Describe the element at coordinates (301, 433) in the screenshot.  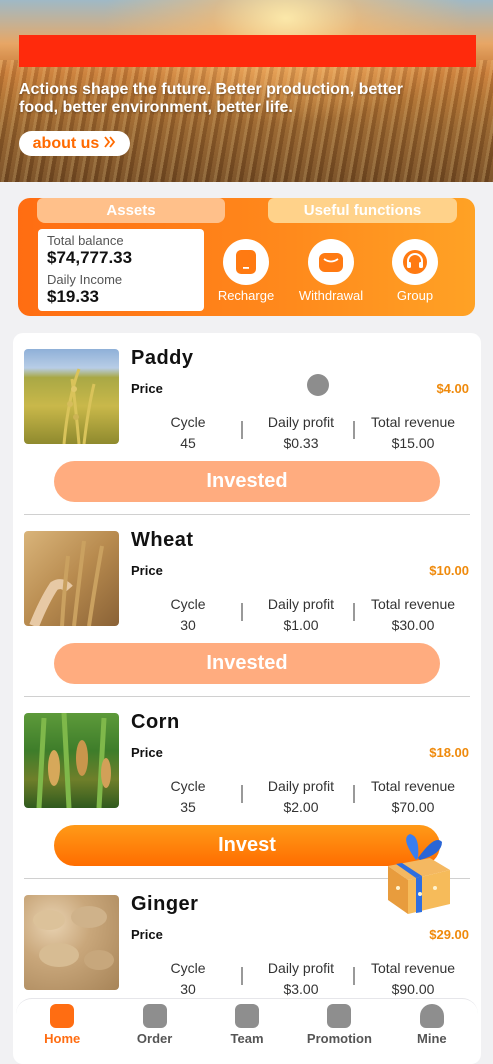
I see `daily-profit-stat: Daily profit $0.33` at that location.